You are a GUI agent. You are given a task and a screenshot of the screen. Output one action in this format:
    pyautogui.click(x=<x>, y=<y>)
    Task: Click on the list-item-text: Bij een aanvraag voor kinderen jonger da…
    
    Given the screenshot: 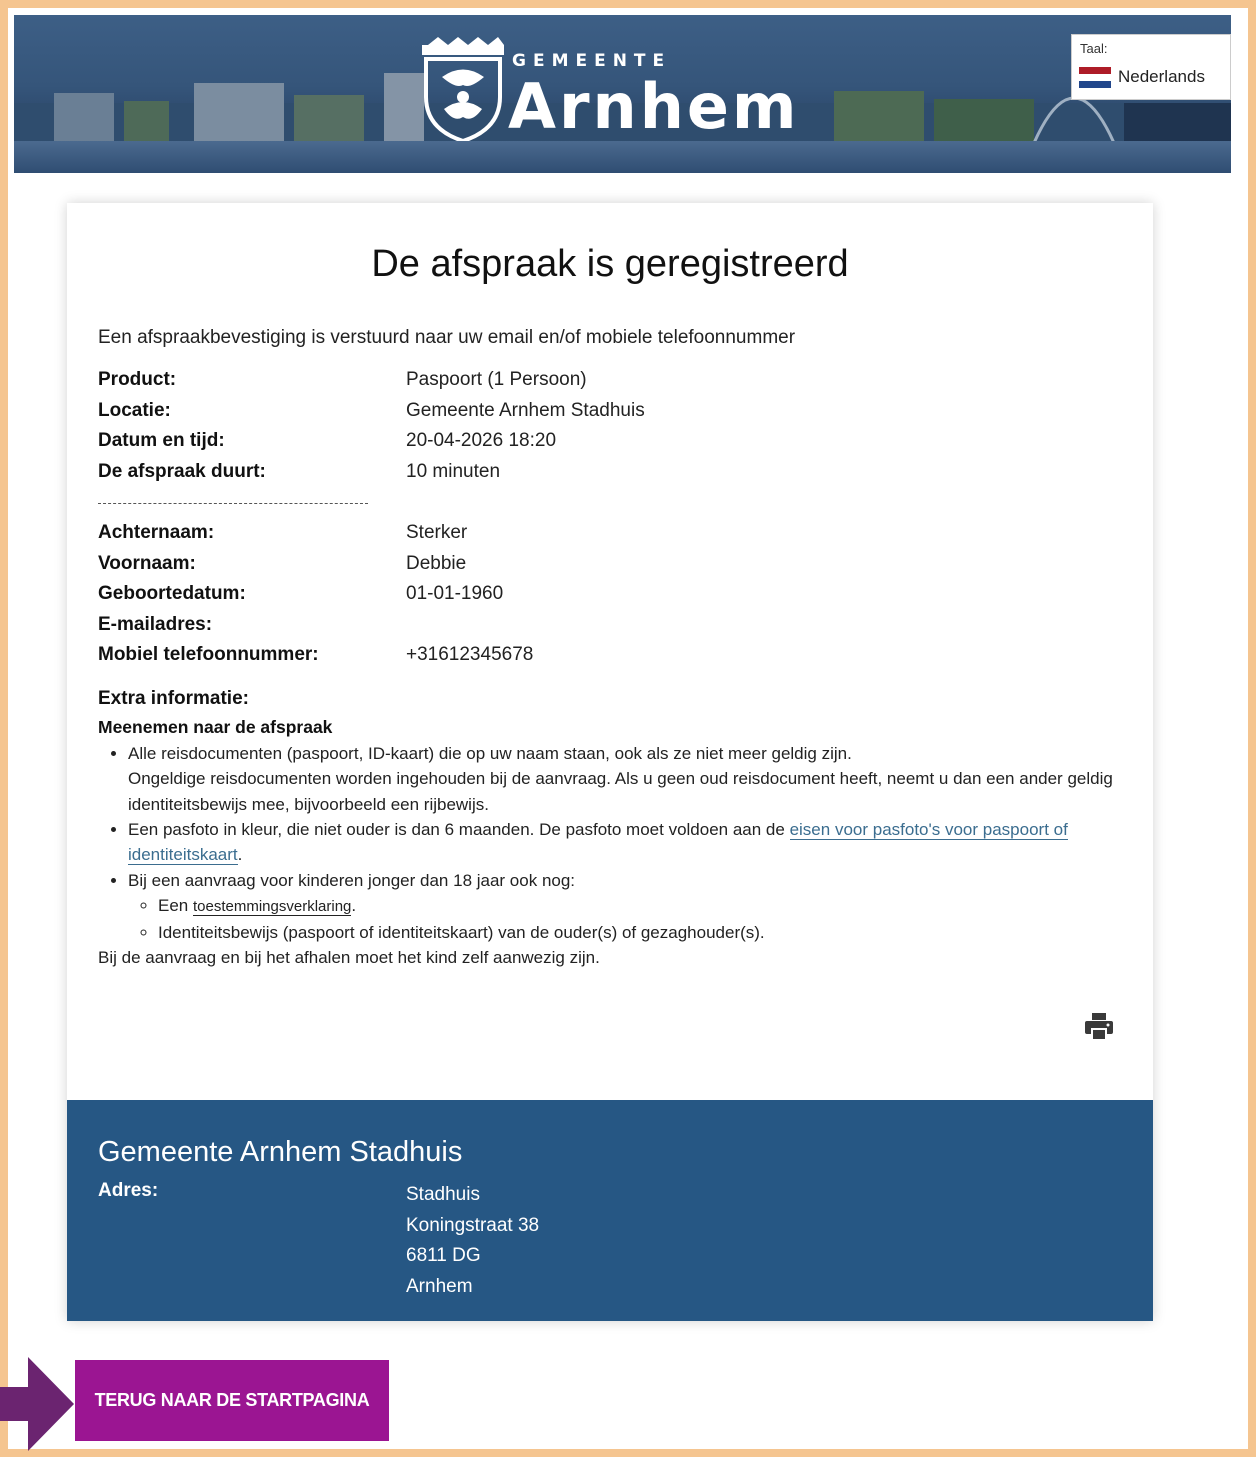 What is the action you would take?
    pyautogui.click(x=352, y=880)
    